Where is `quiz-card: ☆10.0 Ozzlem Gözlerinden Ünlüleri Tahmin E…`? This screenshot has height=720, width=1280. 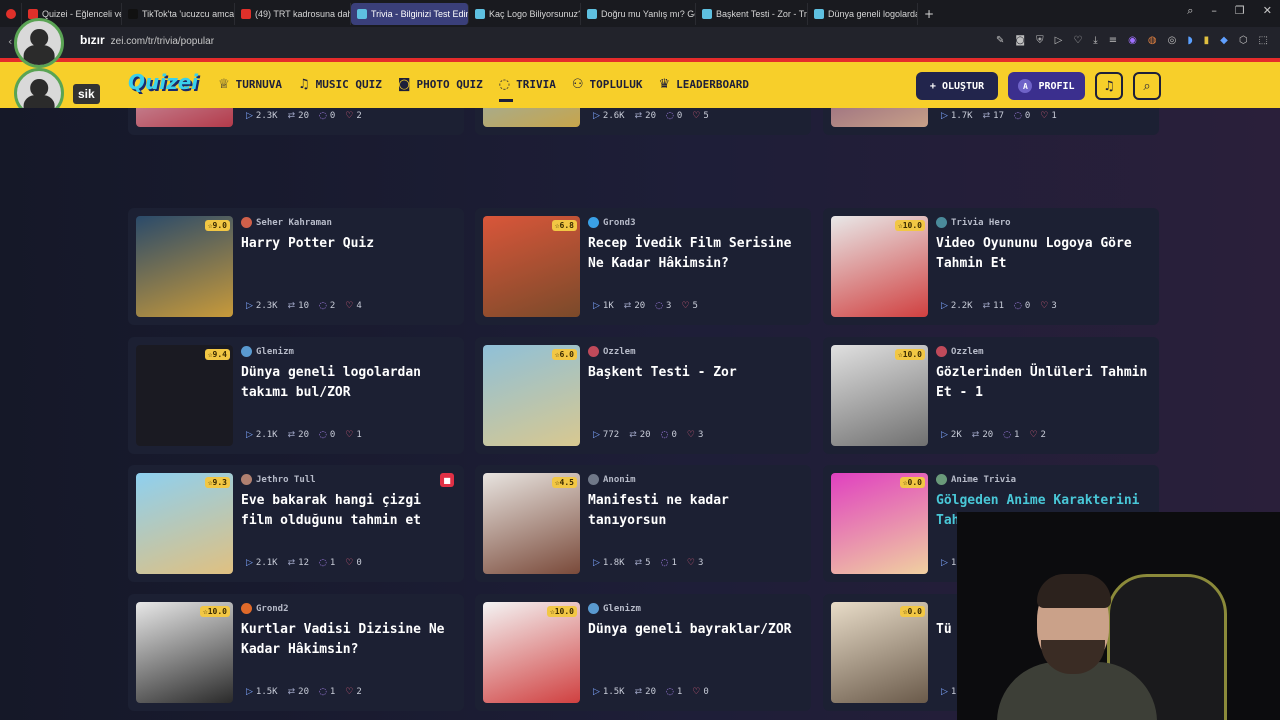
quiz-card: ☆10.0 Ozzlem Gözlerinden Ünlüleri Tahmin E… is located at coordinates (991, 395).